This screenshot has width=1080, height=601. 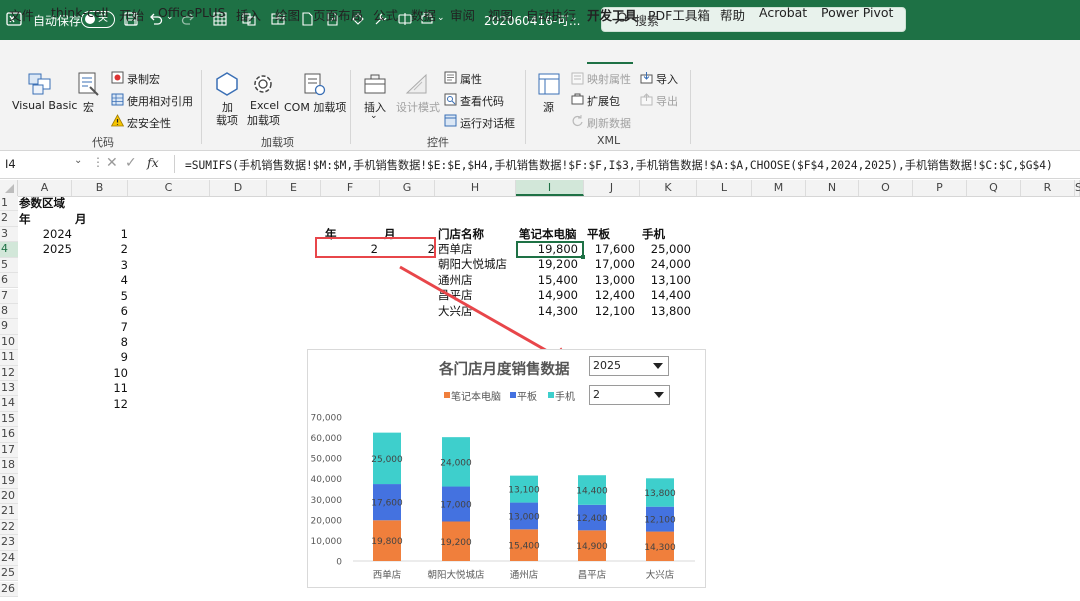 What do you see at coordinates (732, 14) in the screenshot?
I see `menu-help: 帮助` at bounding box center [732, 14].